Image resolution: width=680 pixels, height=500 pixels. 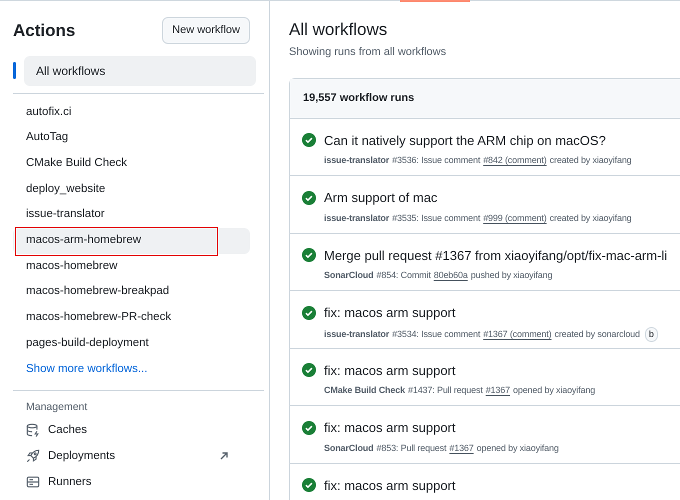 What do you see at coordinates (436, 334) in the screenshot?
I see `run-event: #3534: Issue comment` at bounding box center [436, 334].